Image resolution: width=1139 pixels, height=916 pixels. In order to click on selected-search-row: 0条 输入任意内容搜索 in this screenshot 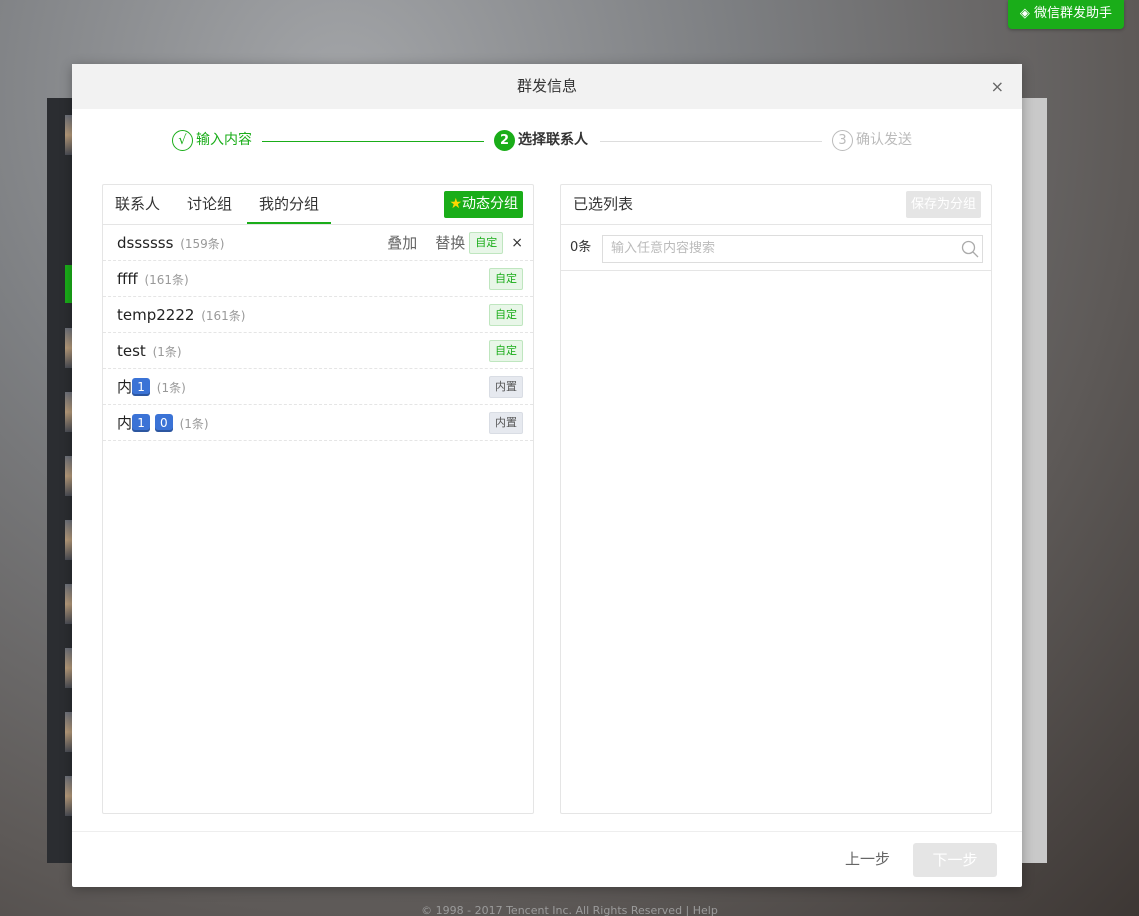, I will do `click(776, 248)`.